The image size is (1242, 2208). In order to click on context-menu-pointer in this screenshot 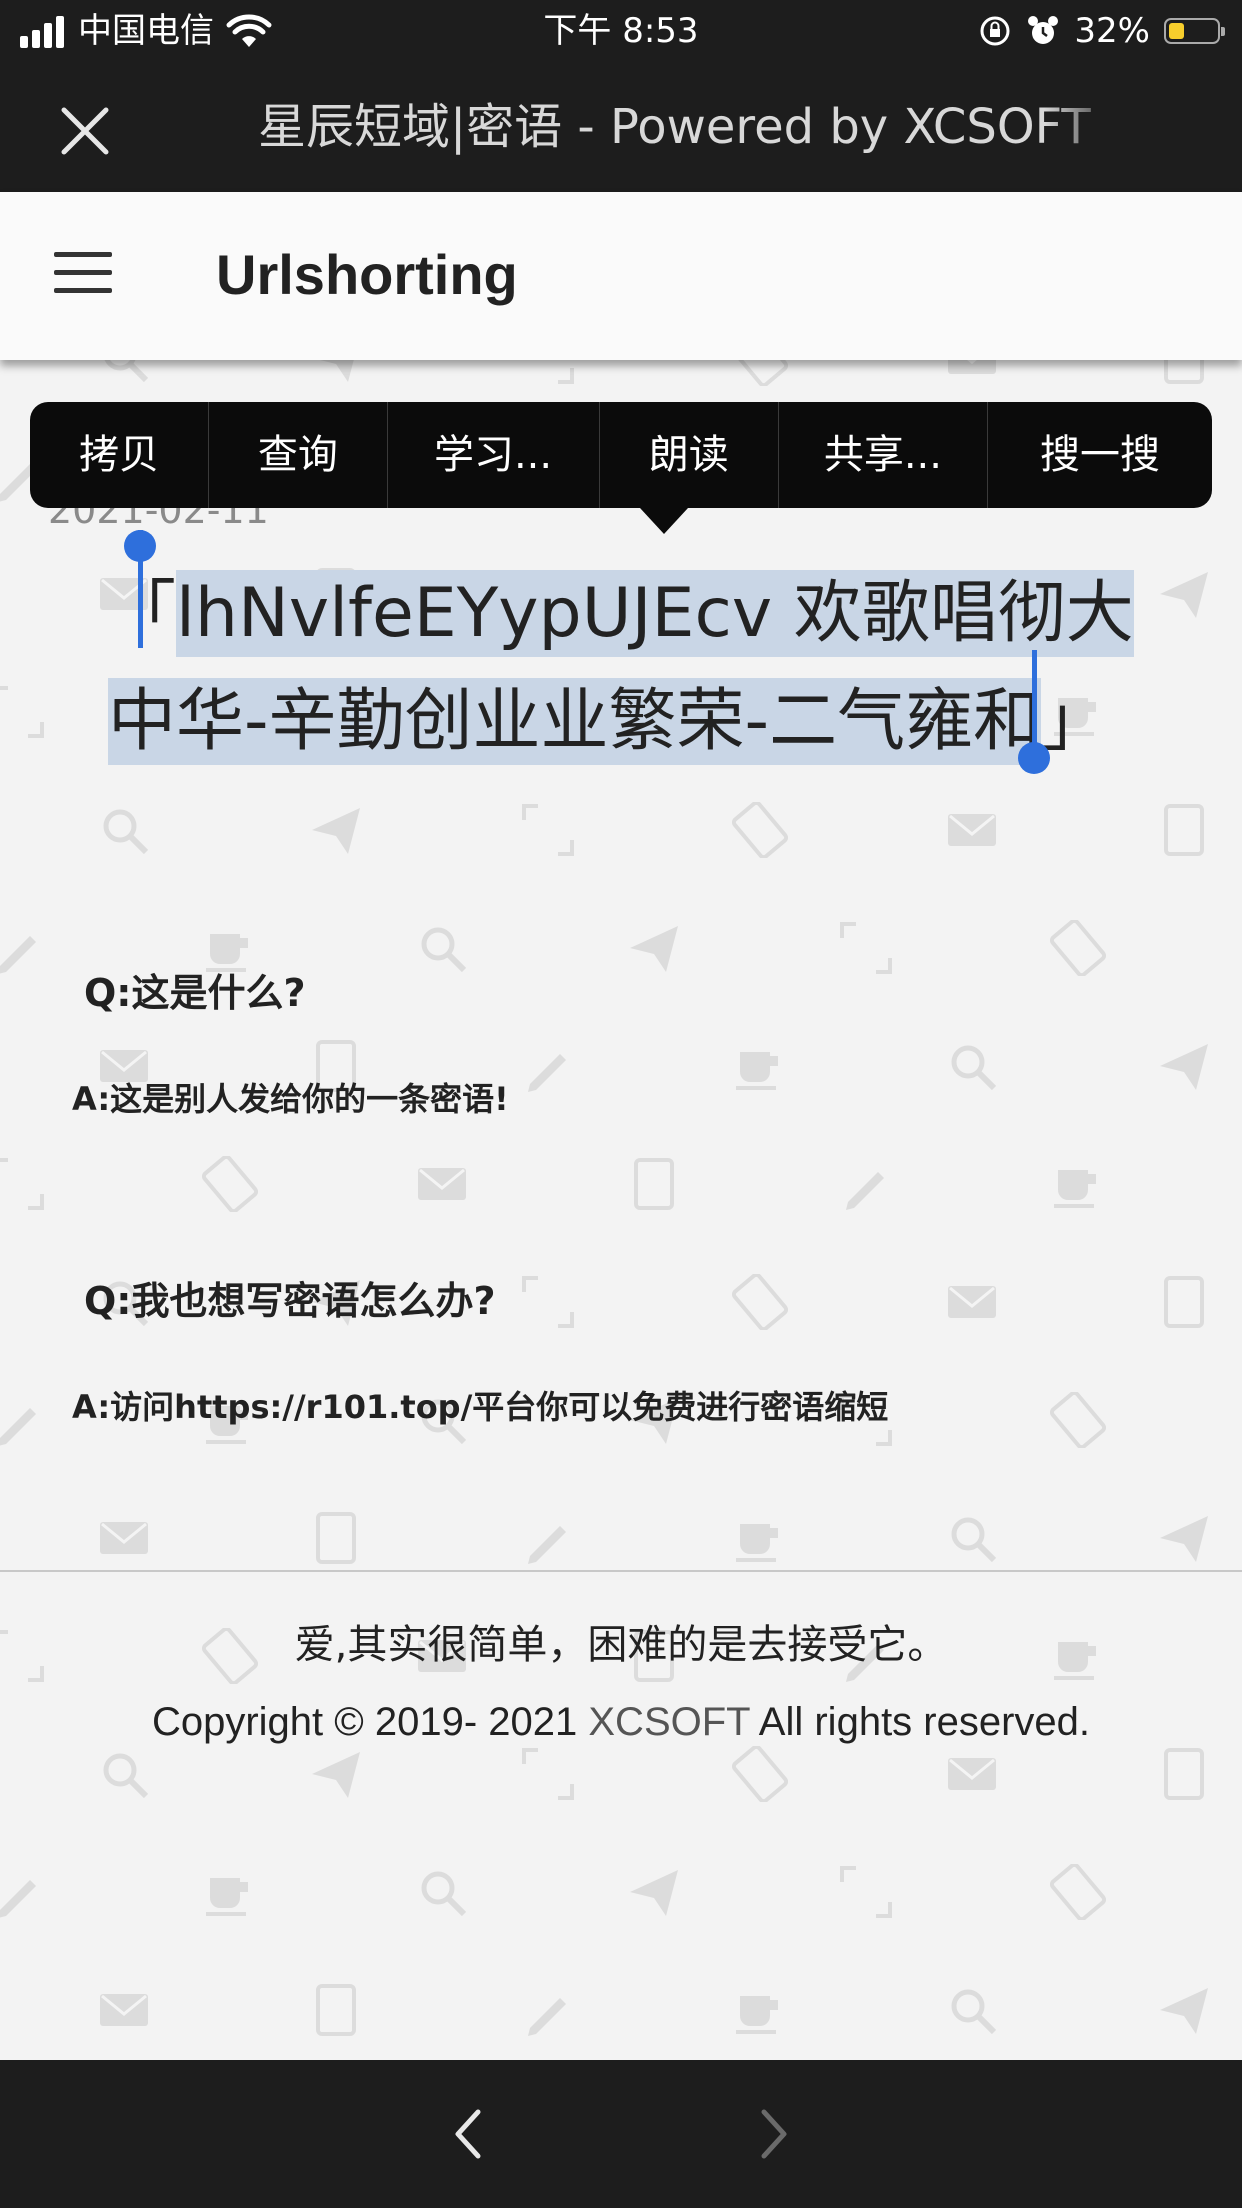, I will do `click(664, 521)`.